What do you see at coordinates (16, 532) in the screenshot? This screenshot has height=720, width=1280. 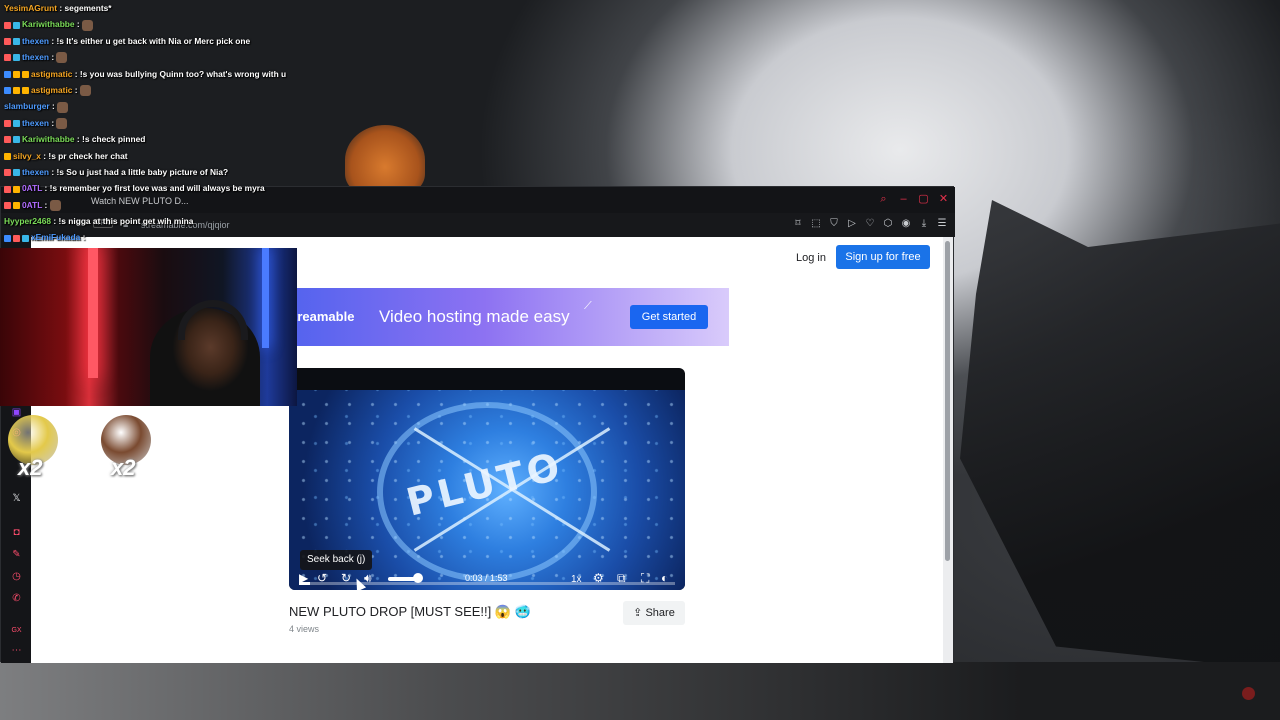 I see `tiktok-icon: ◘` at bounding box center [16, 532].